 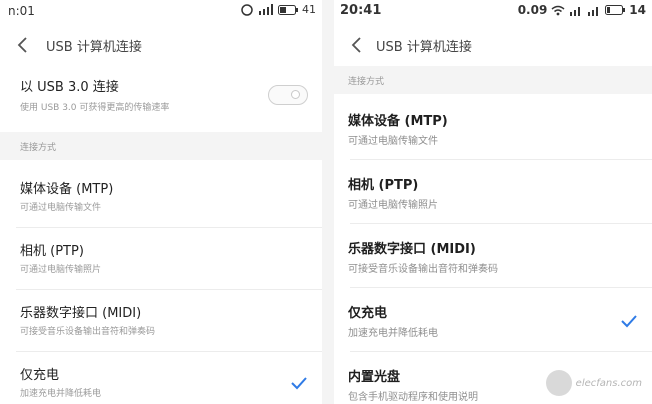 I want to click on toggle-knob, so click(x=295, y=94).